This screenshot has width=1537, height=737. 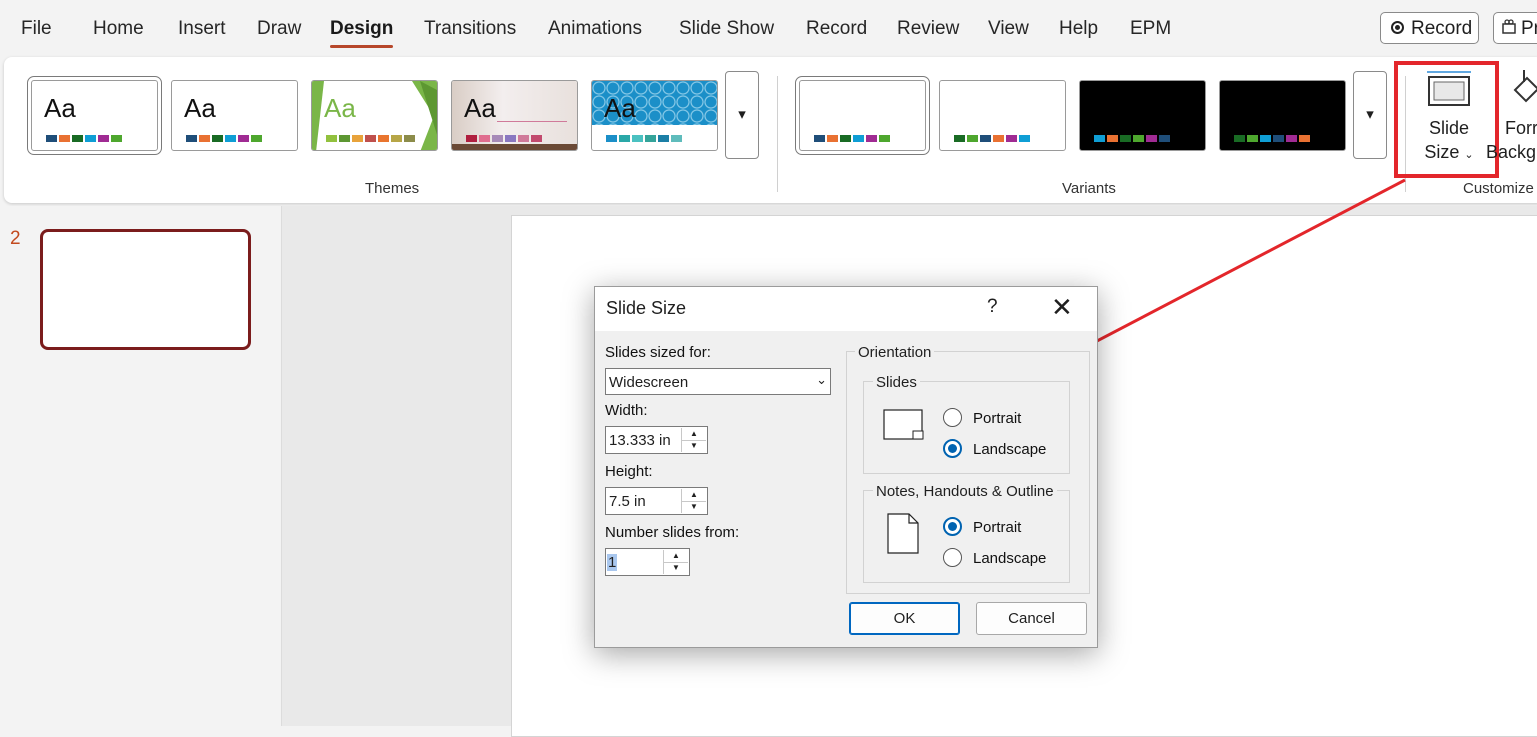 What do you see at coordinates (1089, 188) in the screenshot?
I see `variants-group-label: Variants` at bounding box center [1089, 188].